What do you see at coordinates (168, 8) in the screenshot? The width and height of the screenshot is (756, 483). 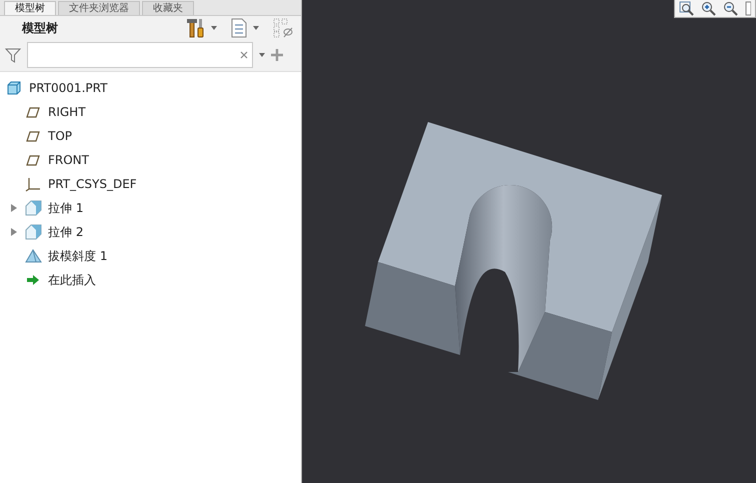 I see `panel-tab: 收藏夹` at bounding box center [168, 8].